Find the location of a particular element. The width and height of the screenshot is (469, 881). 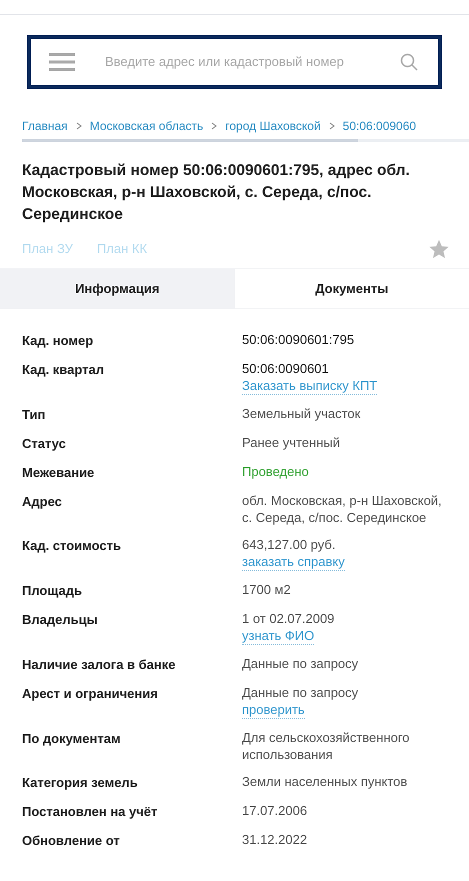

search-field: Введите адрес или кадастровый номер is located at coordinates (252, 62).